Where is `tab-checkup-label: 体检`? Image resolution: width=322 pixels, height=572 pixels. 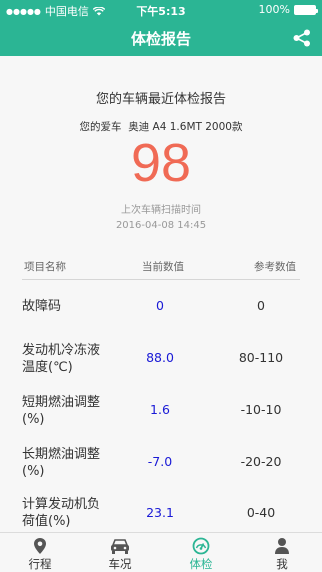 tab-checkup-label: 体检 is located at coordinates (201, 564).